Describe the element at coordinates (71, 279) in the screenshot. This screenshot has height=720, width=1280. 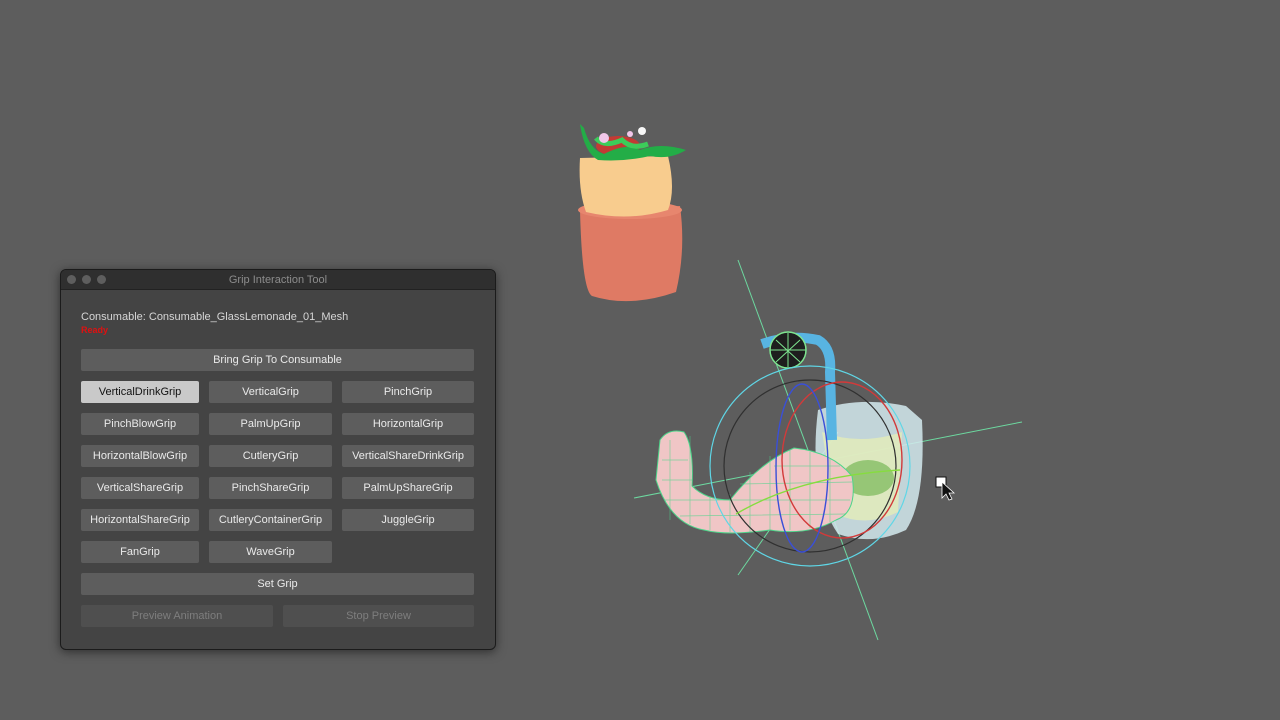
I see `close-window-button` at that location.